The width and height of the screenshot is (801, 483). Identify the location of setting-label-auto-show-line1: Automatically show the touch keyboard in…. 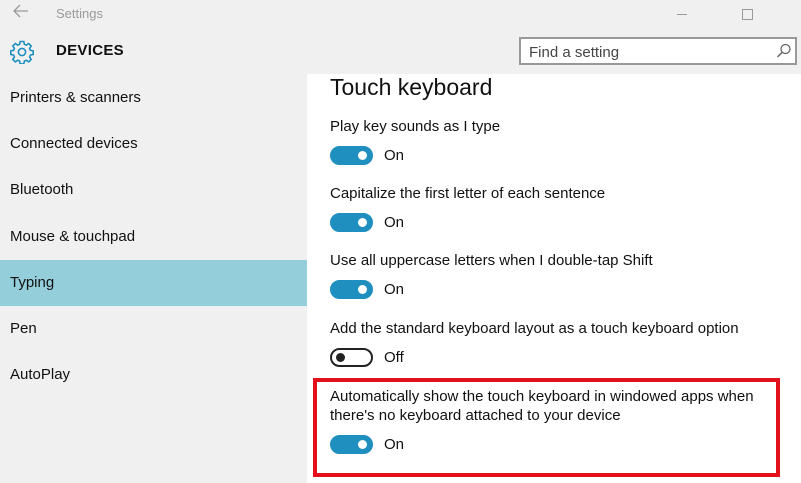
(542, 396).